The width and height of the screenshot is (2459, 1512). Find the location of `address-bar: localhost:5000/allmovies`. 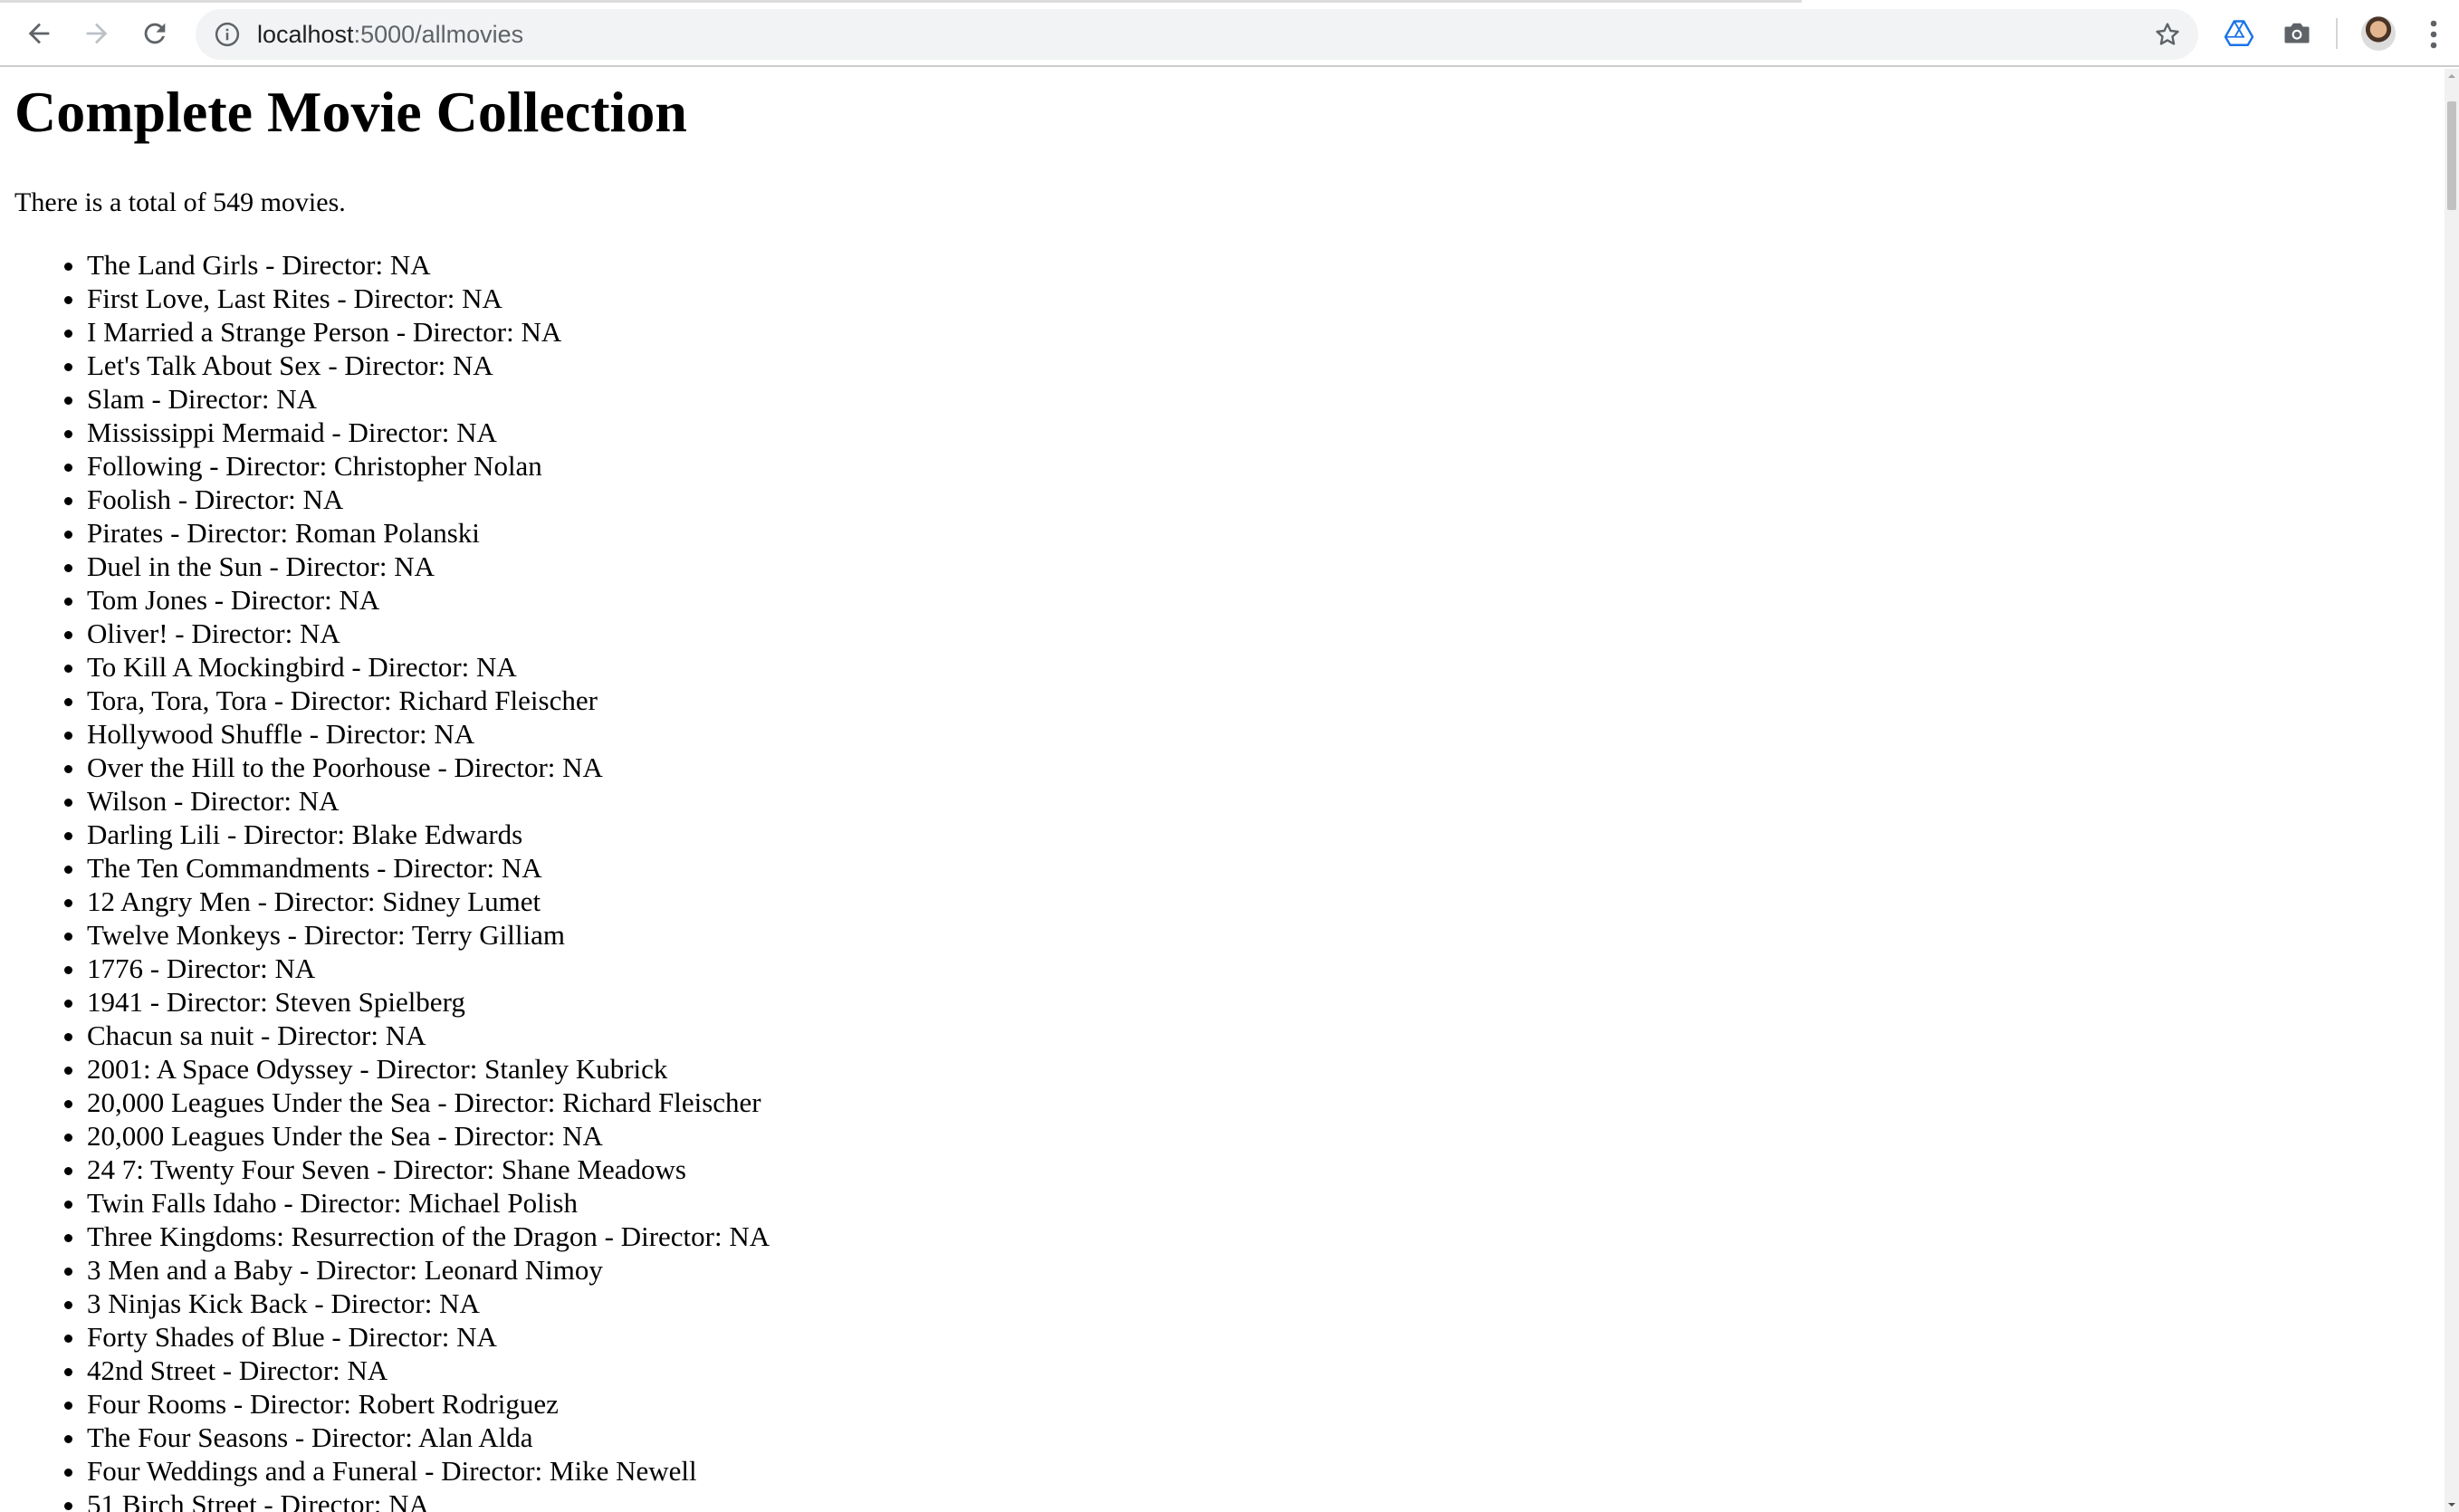

address-bar: localhost:5000/allmovies is located at coordinates (1197, 34).